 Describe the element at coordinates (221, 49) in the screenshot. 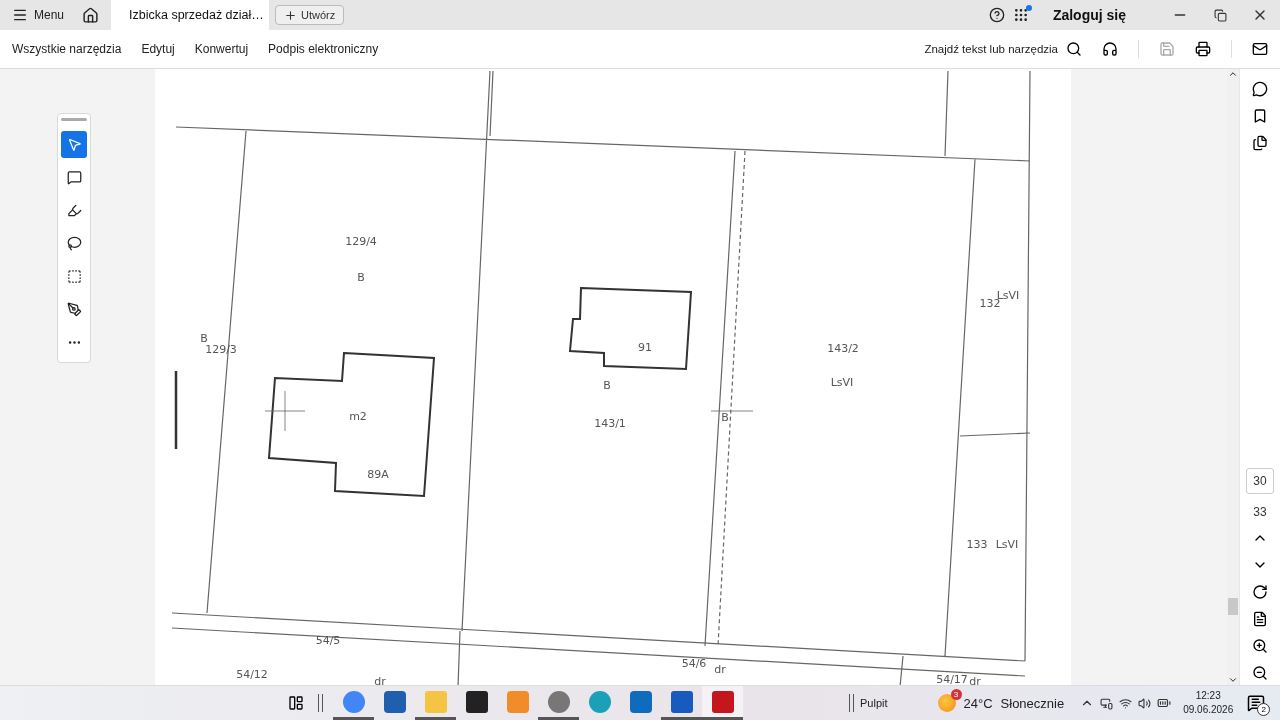

I see `toolbar-menu-item: Konwertuj` at that location.